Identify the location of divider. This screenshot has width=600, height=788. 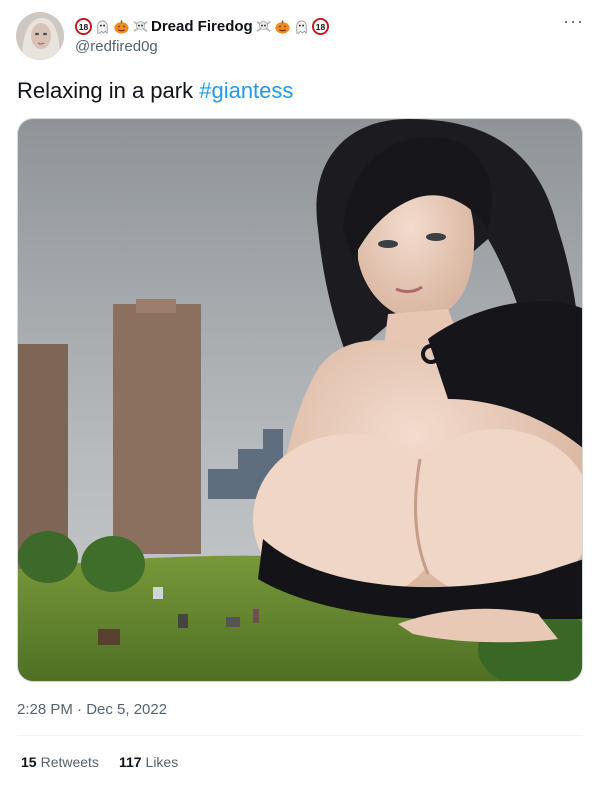
(300, 735).